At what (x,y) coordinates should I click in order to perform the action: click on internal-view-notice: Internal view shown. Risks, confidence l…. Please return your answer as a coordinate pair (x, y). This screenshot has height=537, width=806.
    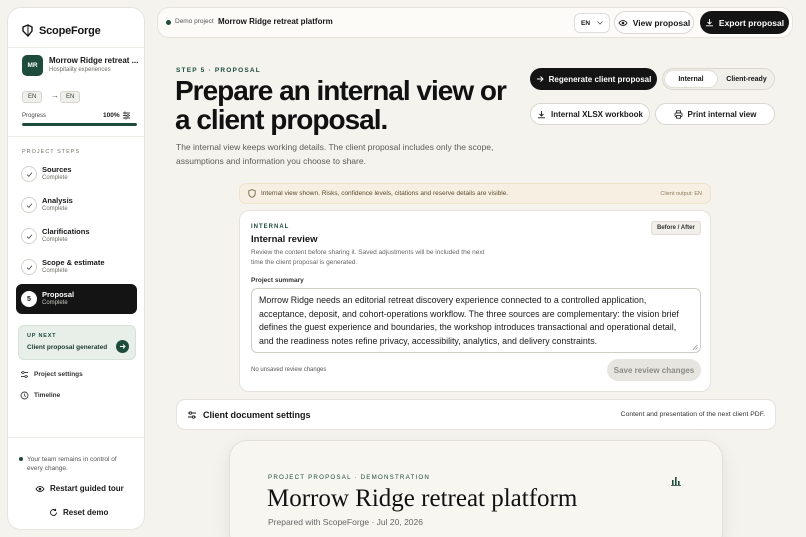
    Looking at the image, I should click on (475, 193).